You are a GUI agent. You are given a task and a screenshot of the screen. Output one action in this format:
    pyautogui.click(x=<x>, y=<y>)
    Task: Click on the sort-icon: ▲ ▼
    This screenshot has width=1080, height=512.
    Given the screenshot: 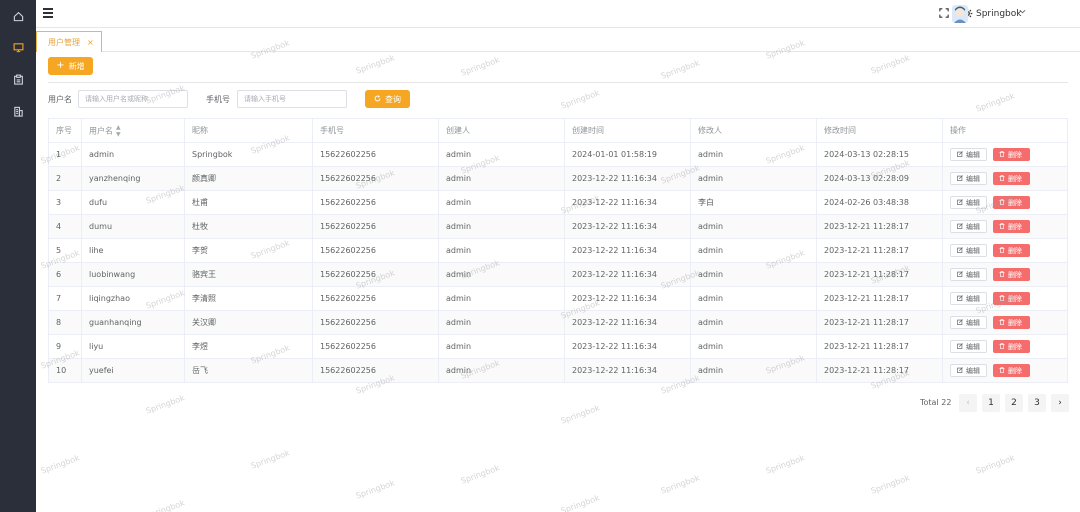 What is the action you would take?
    pyautogui.click(x=118, y=131)
    